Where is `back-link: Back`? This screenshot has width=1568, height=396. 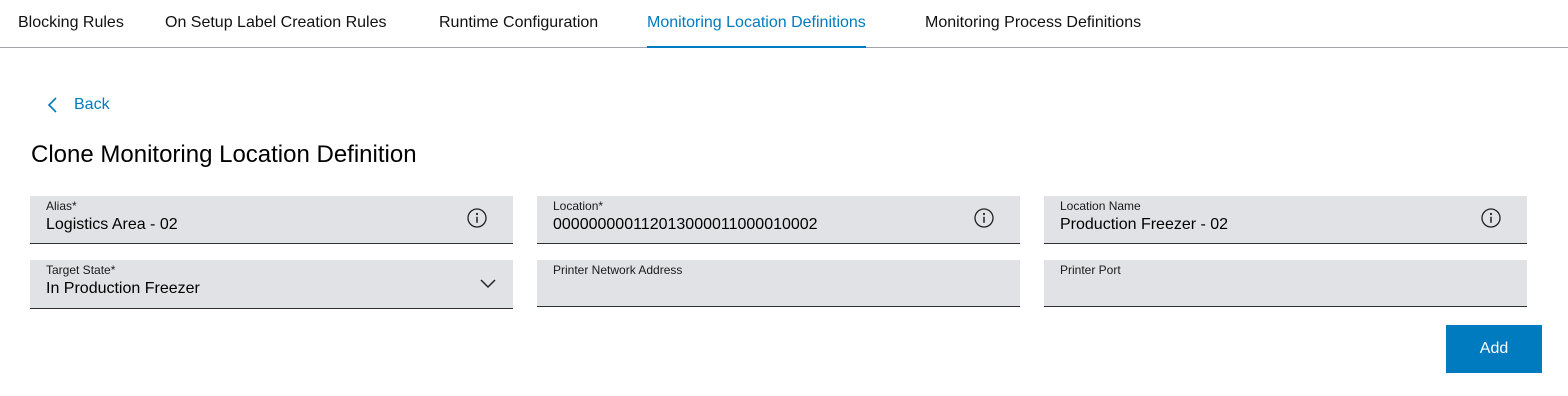 back-link: Back is located at coordinates (78, 105).